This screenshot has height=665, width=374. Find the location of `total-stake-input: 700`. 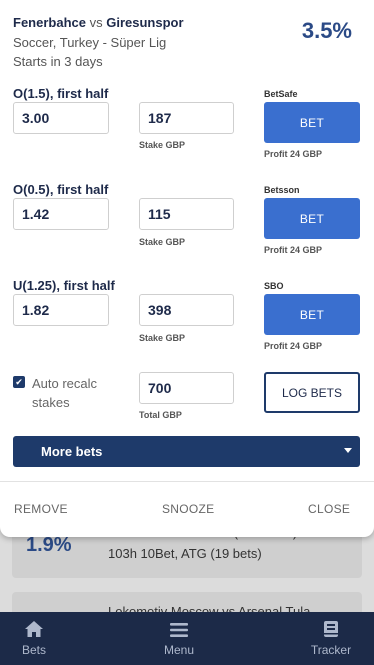

total-stake-input: 700 is located at coordinates (186, 388).